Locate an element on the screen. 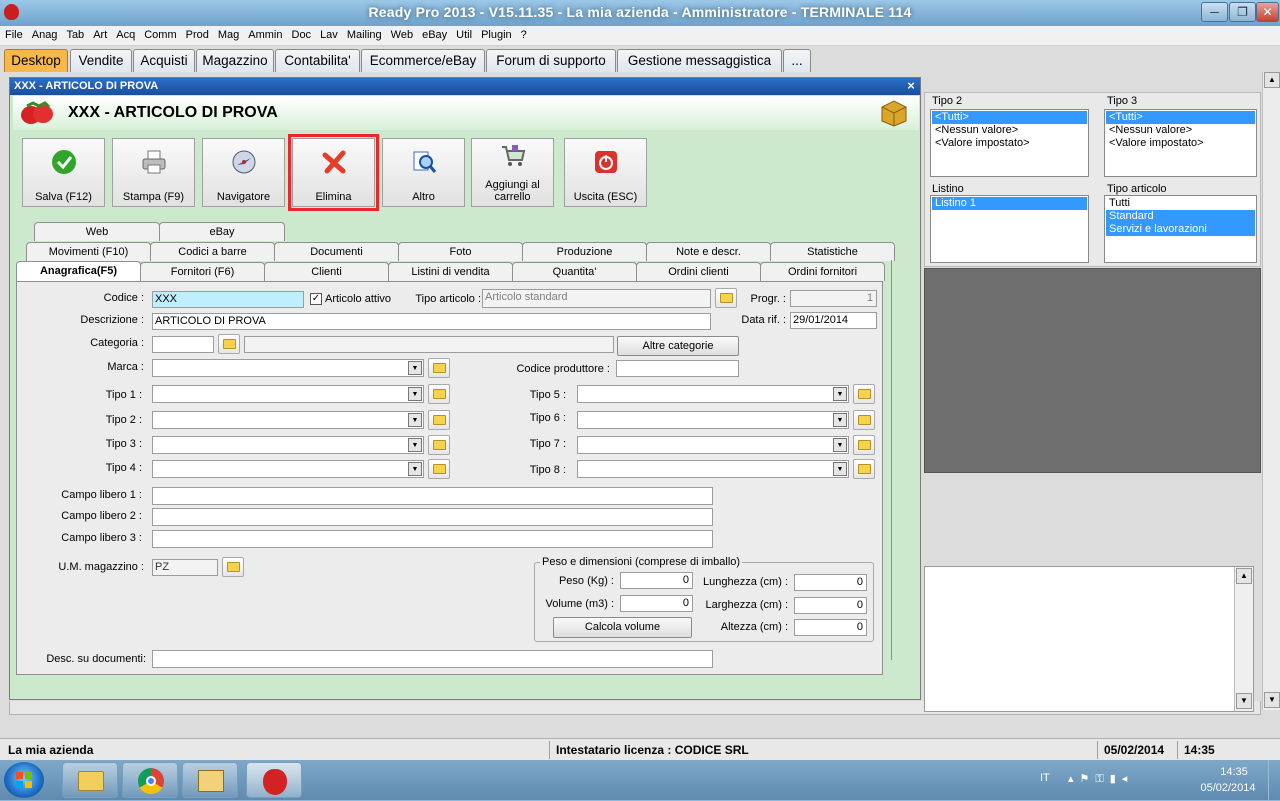 This screenshot has width=1280, height=801. tab-clienti: Clienti is located at coordinates (326, 271).